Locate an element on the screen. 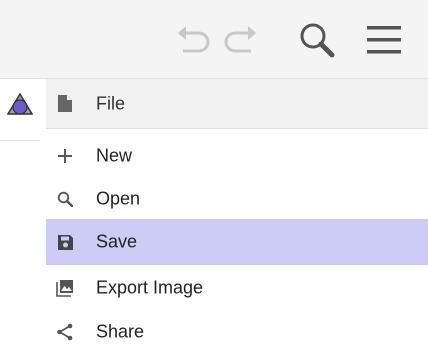  menu-item-label: Open is located at coordinates (118, 198).